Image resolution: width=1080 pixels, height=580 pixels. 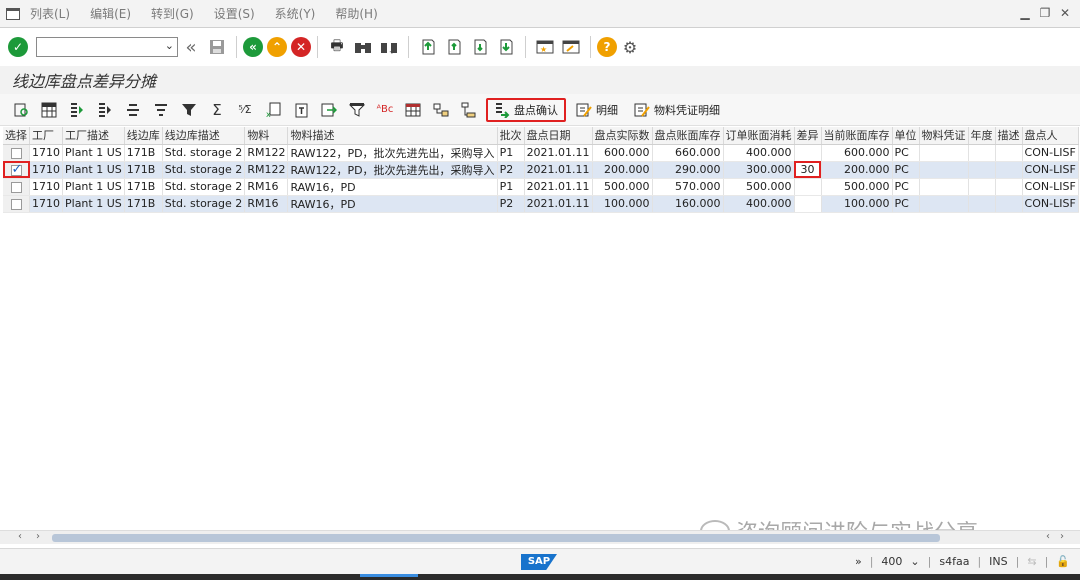 I want to click on menu-settings: 设置(S), so click(x=234, y=13).